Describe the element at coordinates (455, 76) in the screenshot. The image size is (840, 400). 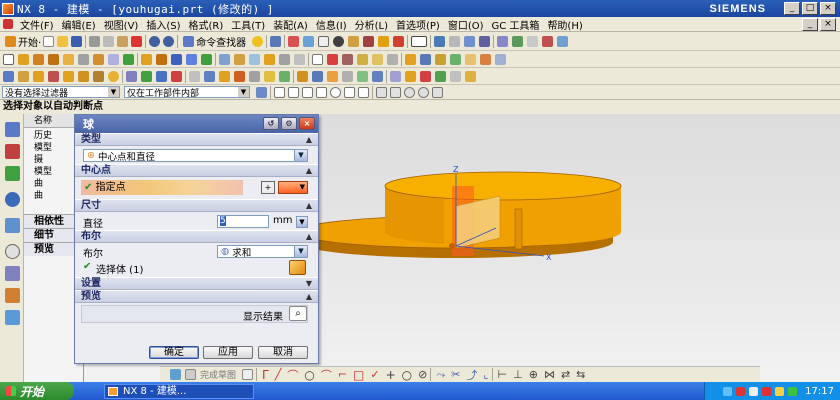
I see `clearance-icon` at that location.